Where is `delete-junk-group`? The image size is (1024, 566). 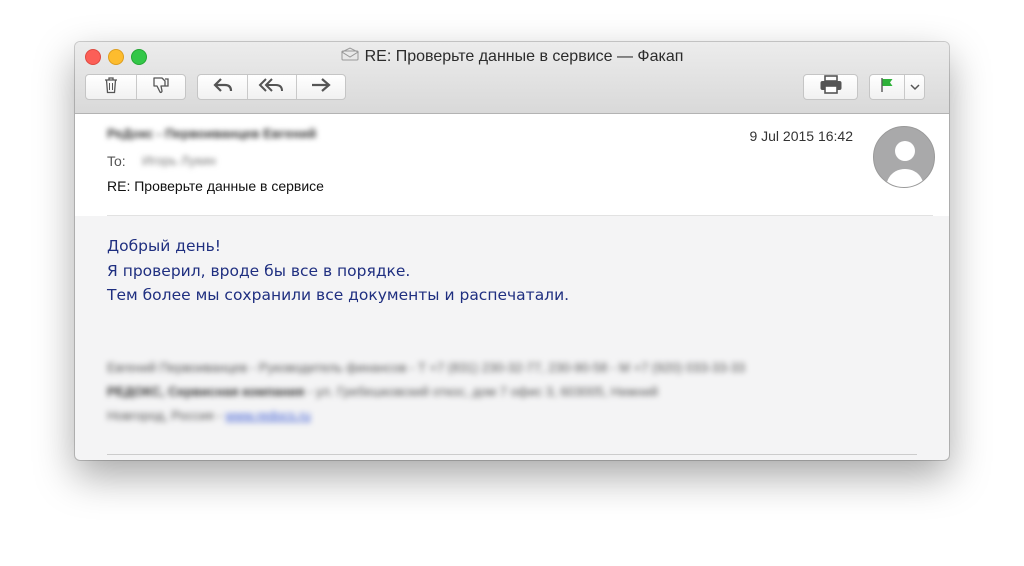
delete-junk-group is located at coordinates (135, 87).